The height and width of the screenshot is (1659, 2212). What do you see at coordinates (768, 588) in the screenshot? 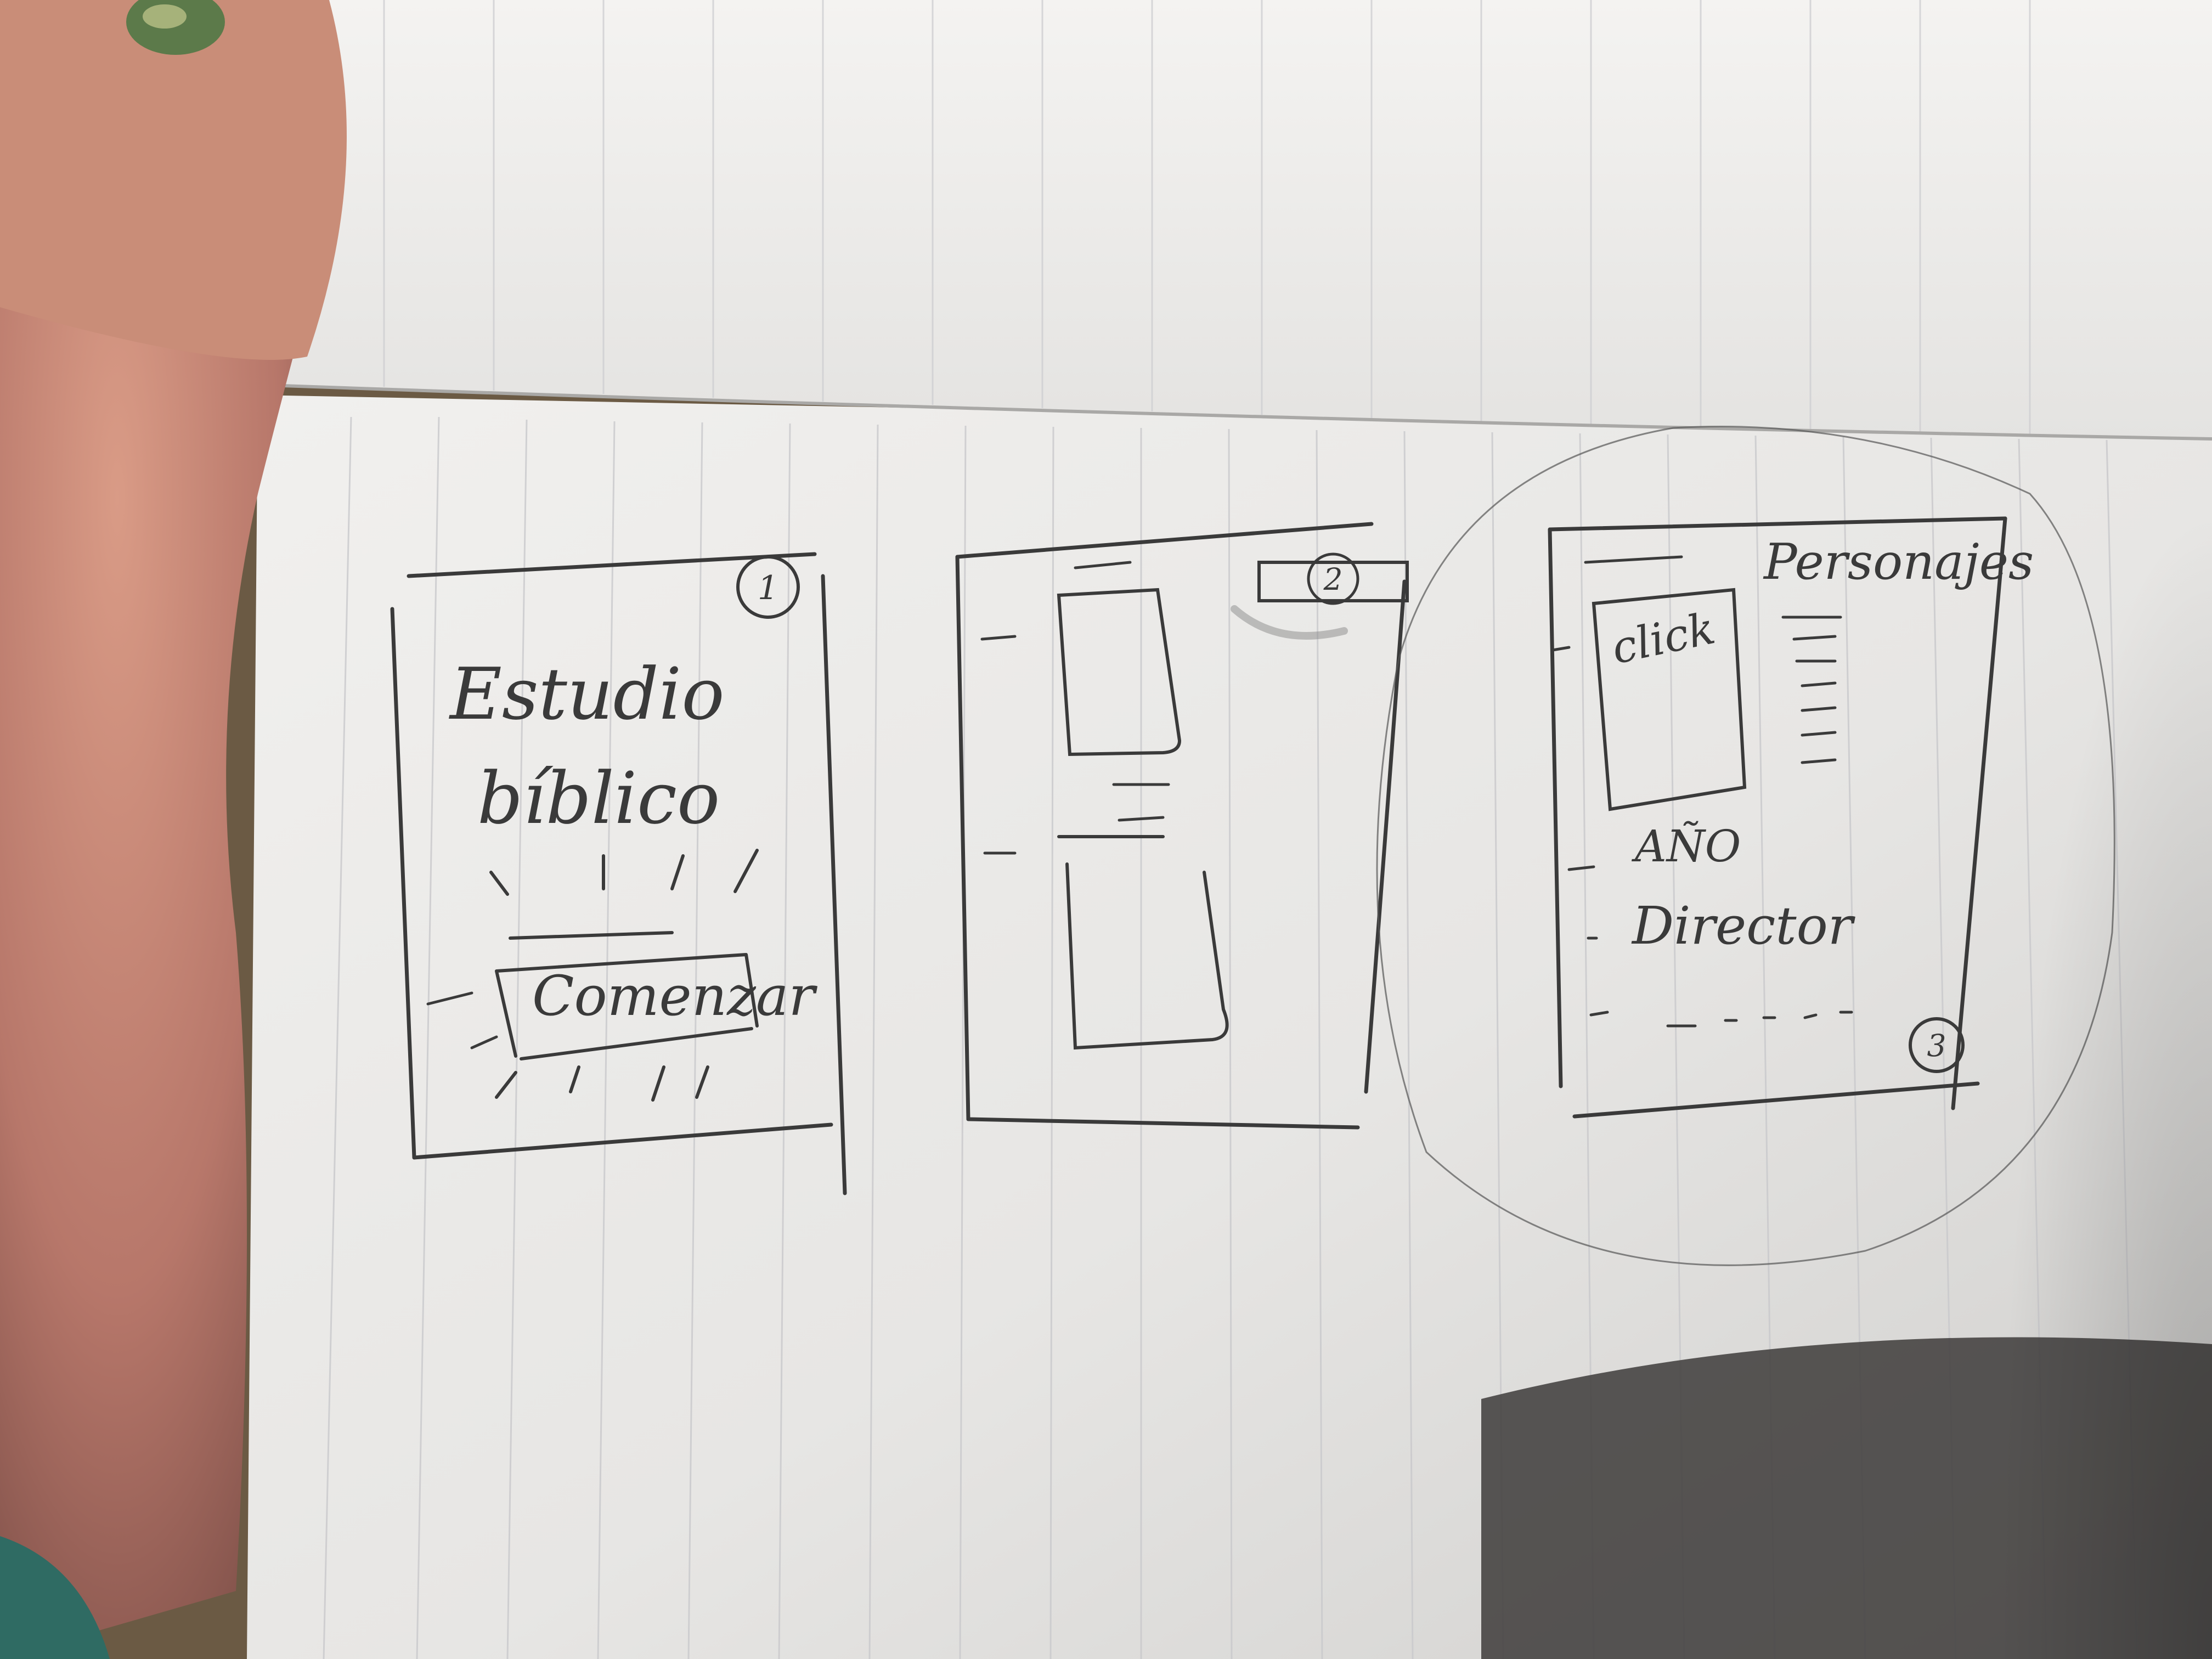
I see `frame-number-1: 1` at bounding box center [768, 588].